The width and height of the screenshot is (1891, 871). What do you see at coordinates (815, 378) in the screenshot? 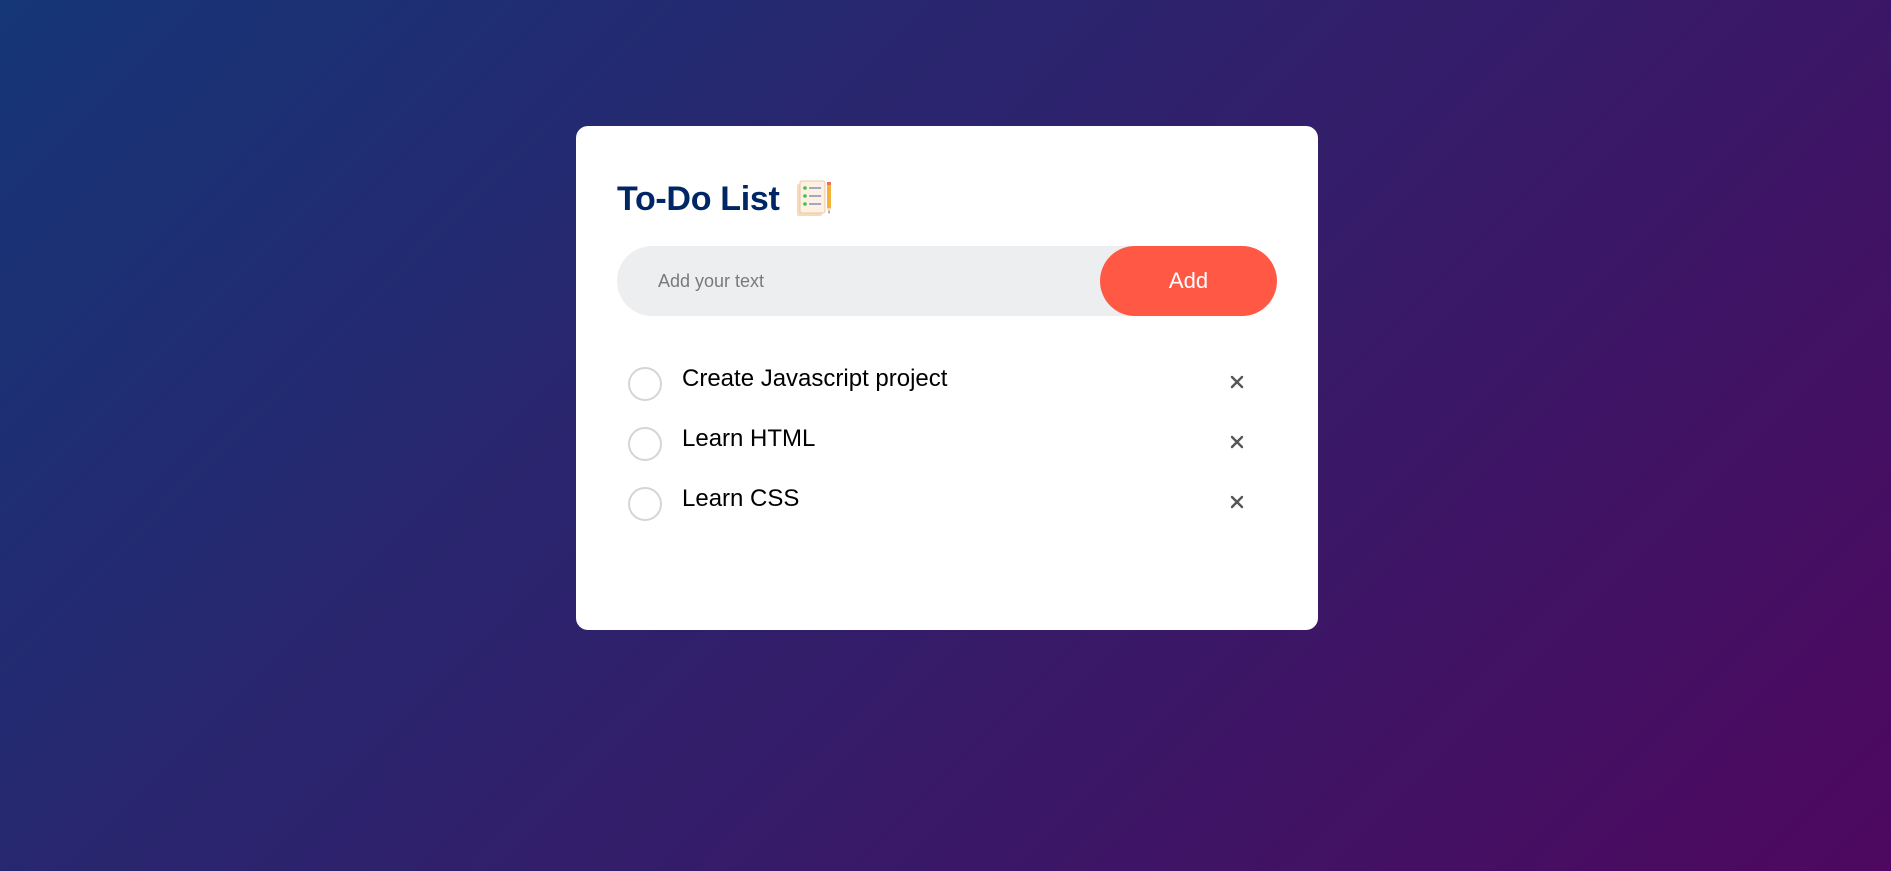
I see `task-text: Create Javascript project` at bounding box center [815, 378].